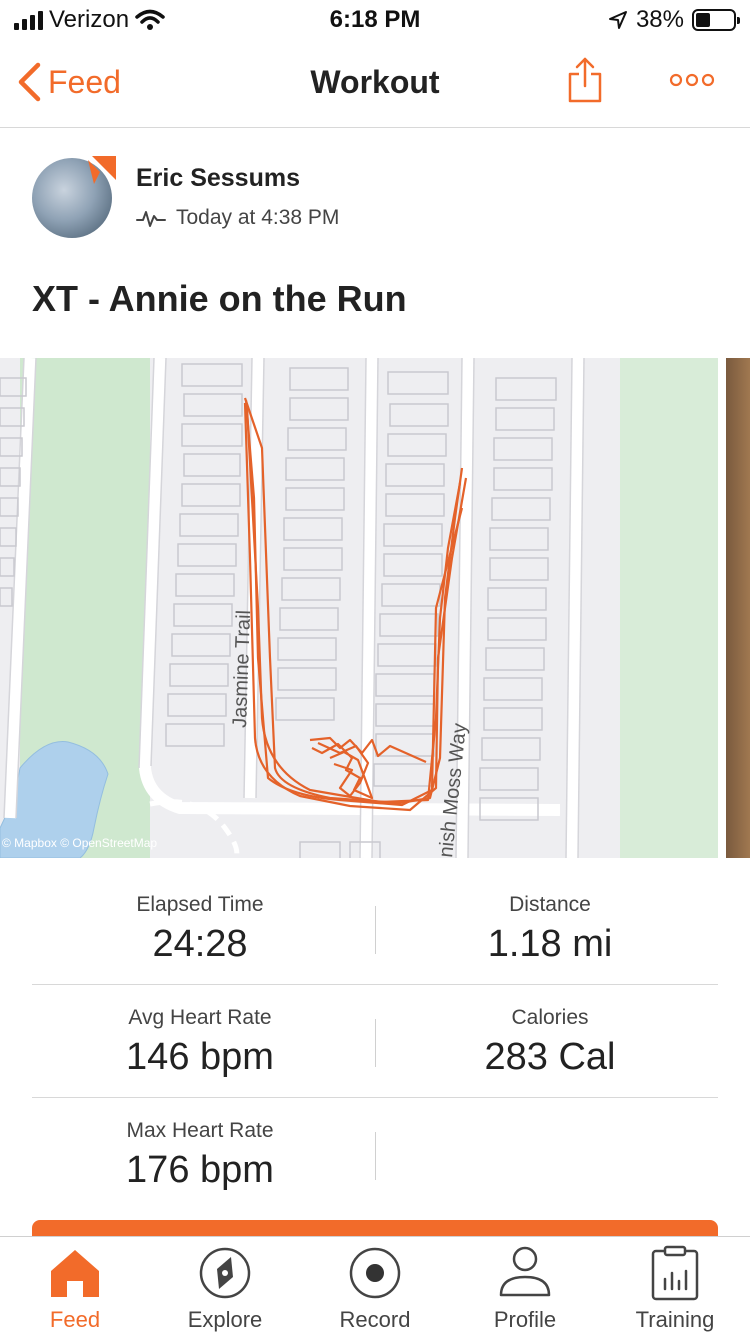  Describe the element at coordinates (550, 904) in the screenshot. I see `stat-label: Distance` at that location.